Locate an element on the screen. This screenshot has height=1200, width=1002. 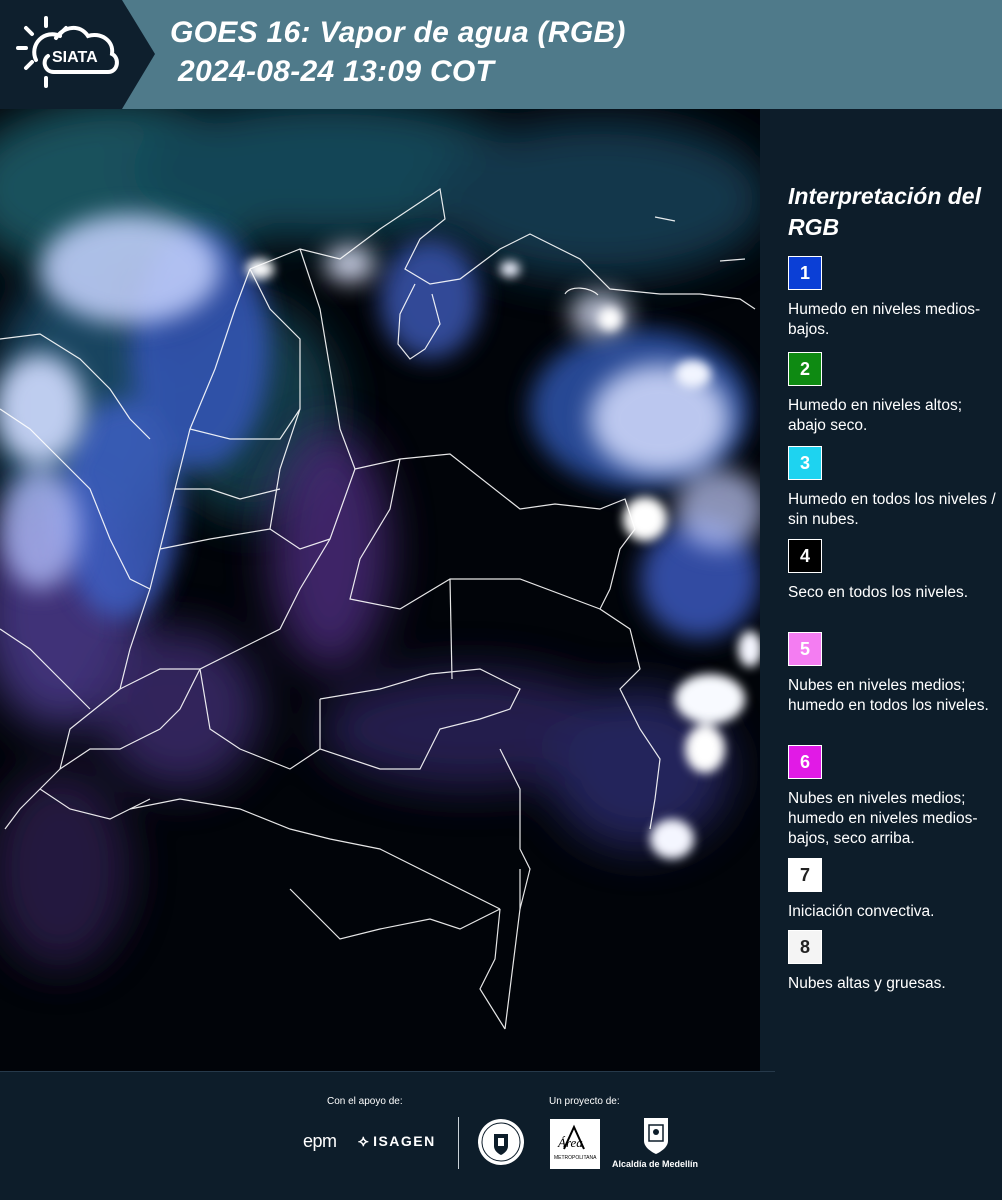
university-seal-icon is located at coordinates (501, 1142).